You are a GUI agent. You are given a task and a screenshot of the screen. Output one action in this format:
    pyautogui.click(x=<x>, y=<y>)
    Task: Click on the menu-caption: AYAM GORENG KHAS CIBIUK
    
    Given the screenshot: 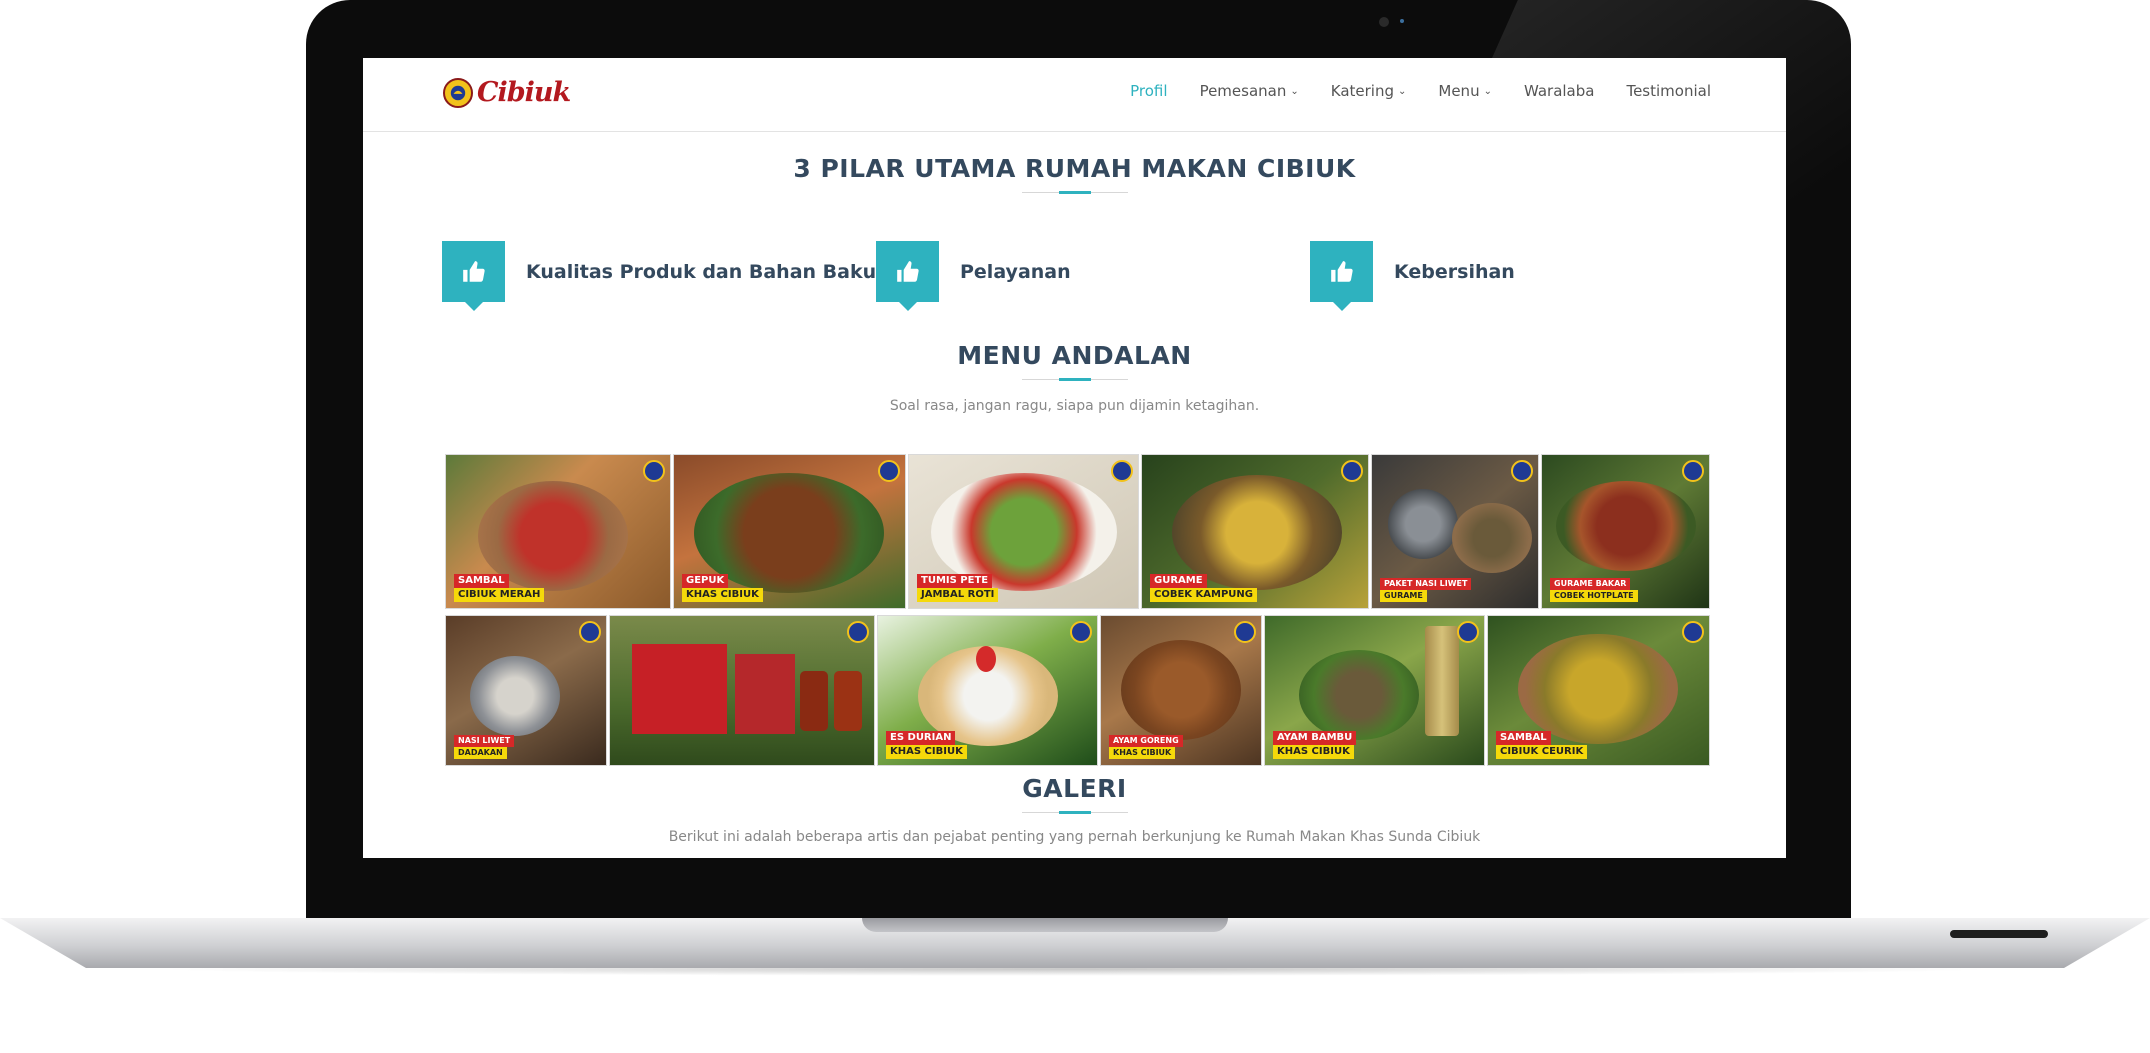 What is the action you would take?
    pyautogui.click(x=1146, y=747)
    